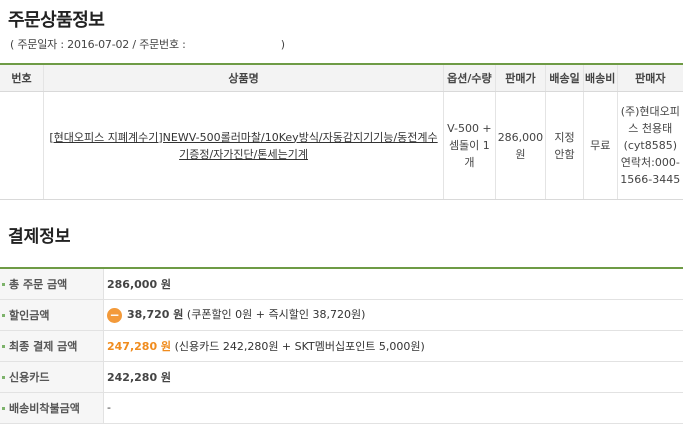 The image size is (683, 425). I want to click on final-detail: (신용카드 242,280원 + SKT멤버십포인트 5,000원), so click(299, 346).